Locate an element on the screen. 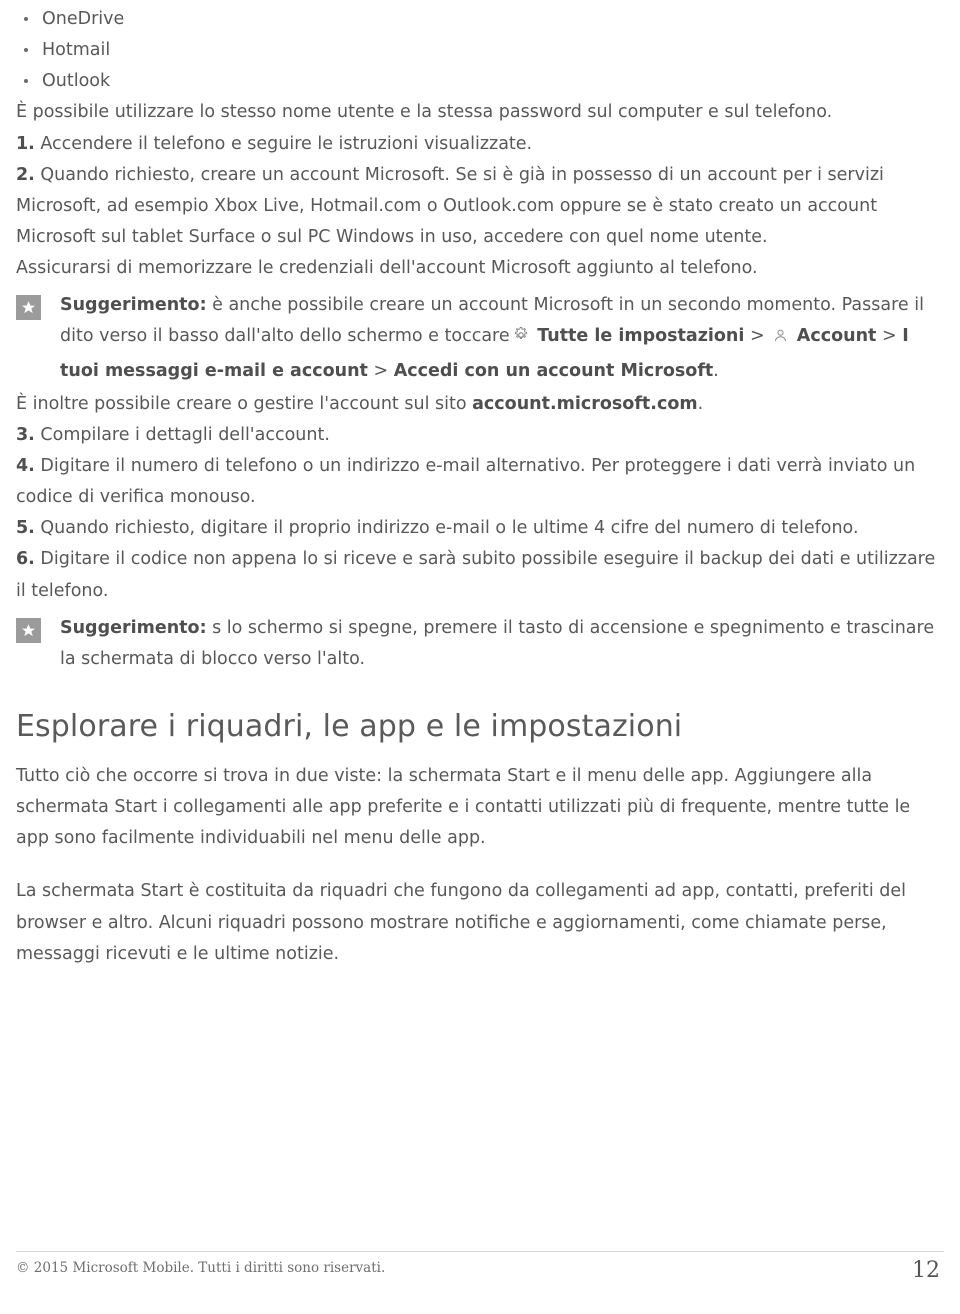  gear-icon is located at coordinates (521, 339).